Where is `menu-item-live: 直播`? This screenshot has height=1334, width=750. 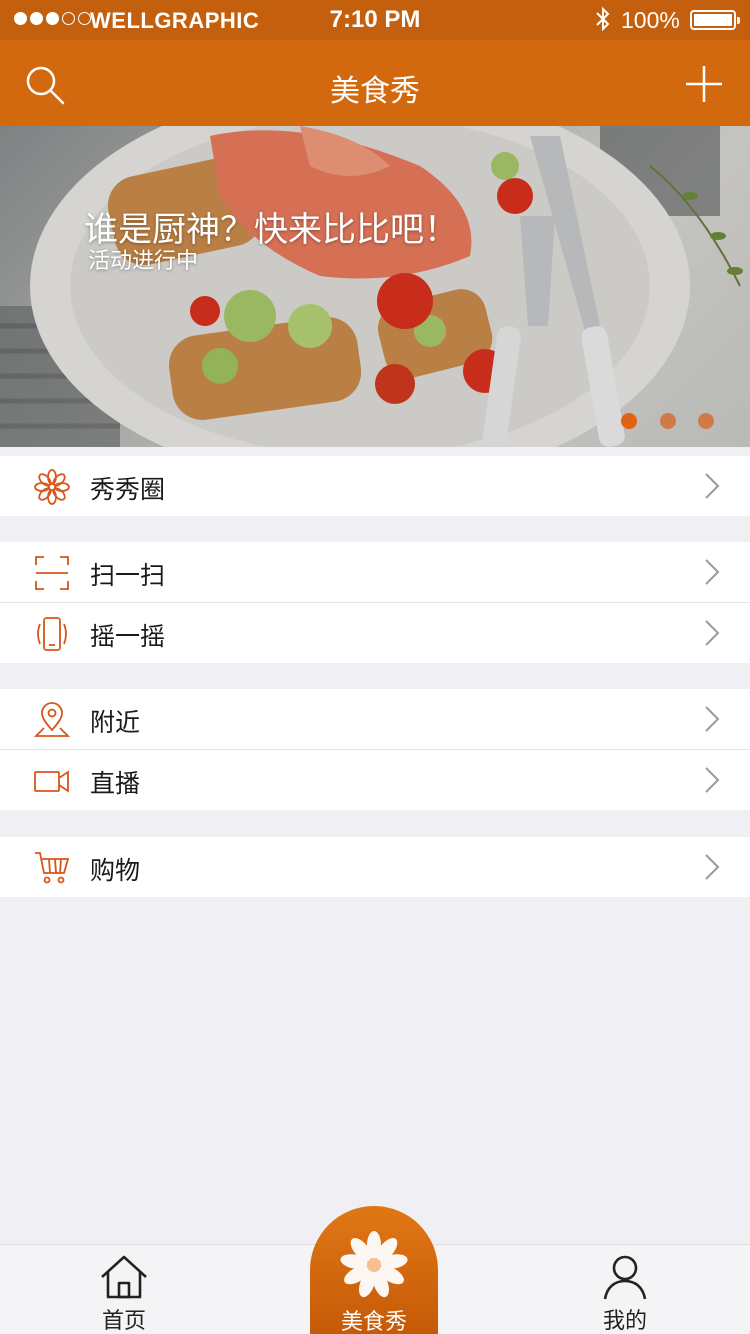
menu-item-live: 直播 is located at coordinates (375, 779).